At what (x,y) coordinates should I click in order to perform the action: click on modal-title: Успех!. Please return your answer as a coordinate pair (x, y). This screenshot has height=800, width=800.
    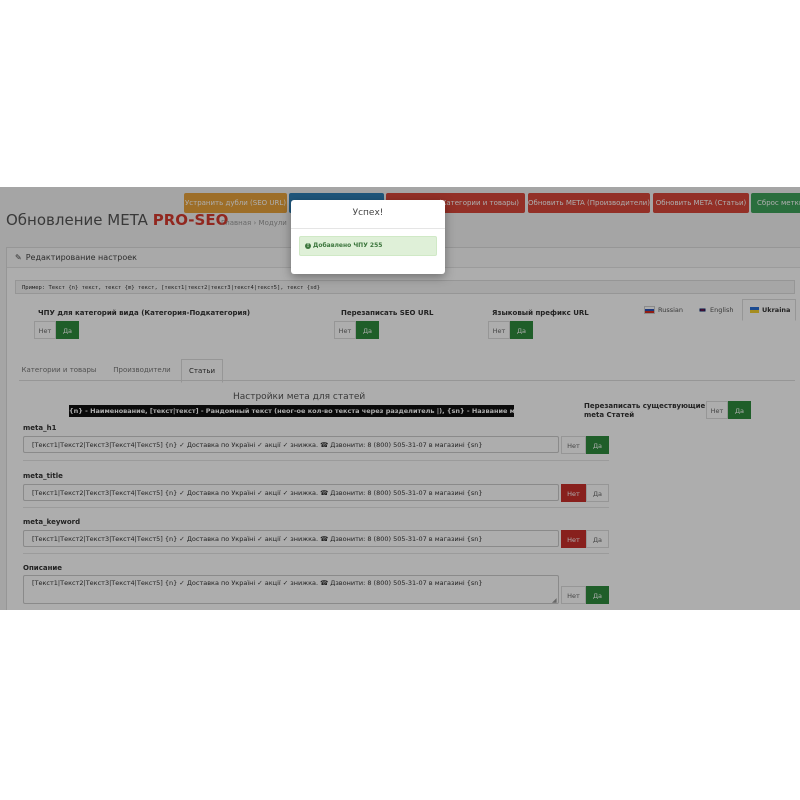
    Looking at the image, I should click on (368, 213).